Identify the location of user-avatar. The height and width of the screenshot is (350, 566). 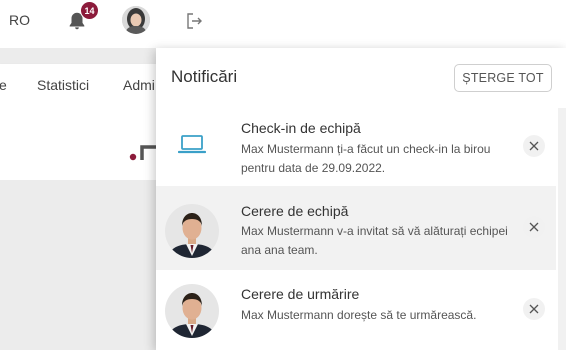
(136, 20).